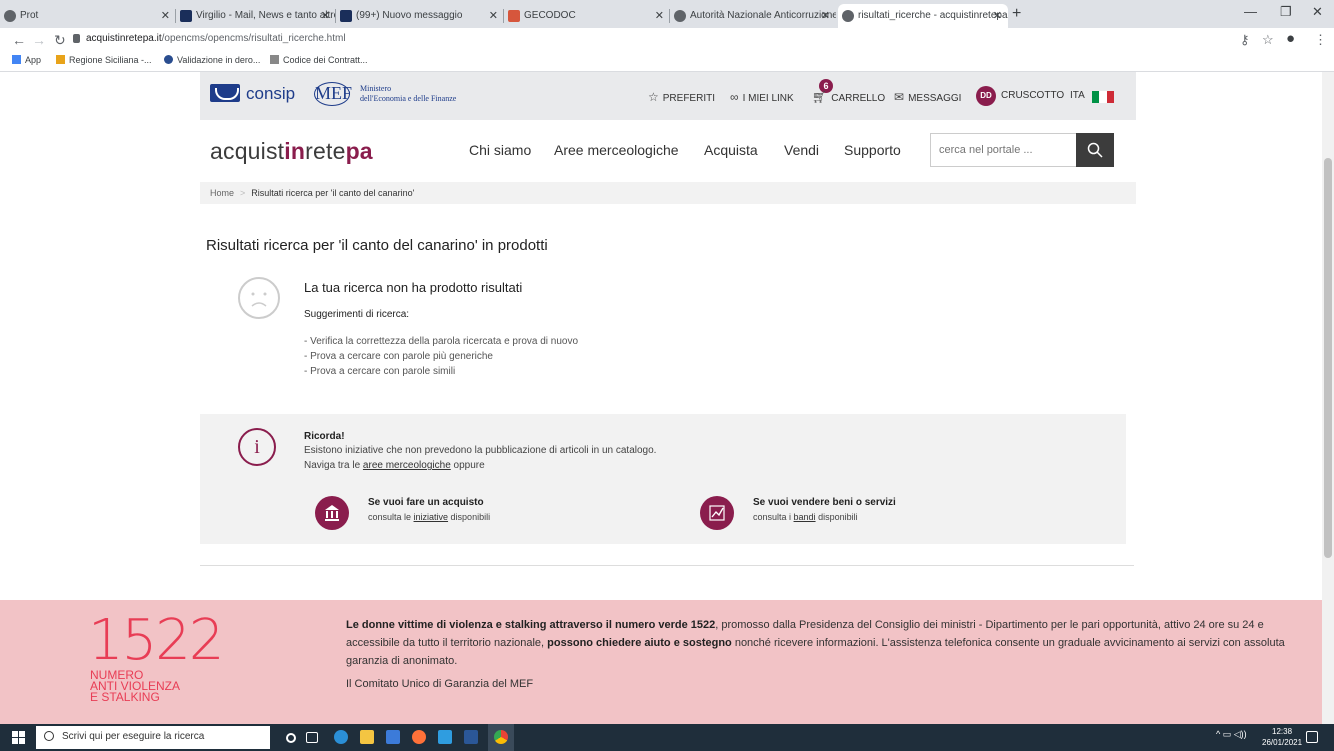 This screenshot has height=751, width=1334. What do you see at coordinates (60, 40) in the screenshot?
I see `reload-icon: ↻` at bounding box center [60, 40].